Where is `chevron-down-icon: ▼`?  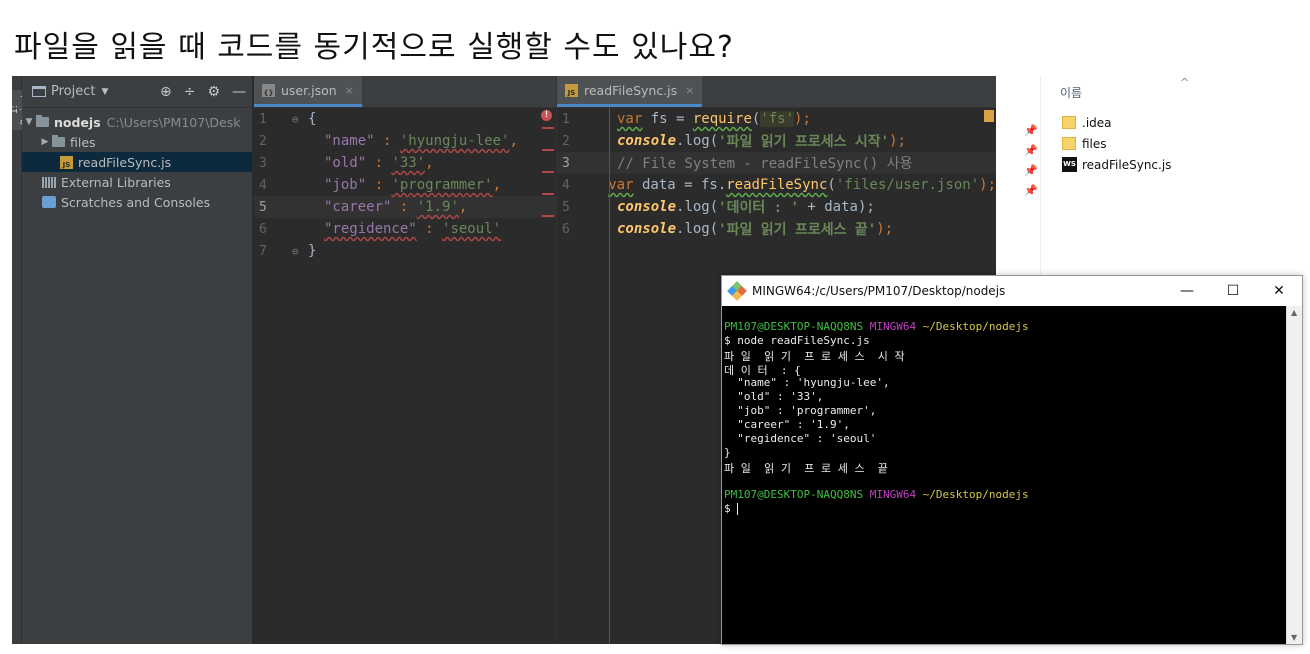 chevron-down-icon: ▼ is located at coordinates (104, 92).